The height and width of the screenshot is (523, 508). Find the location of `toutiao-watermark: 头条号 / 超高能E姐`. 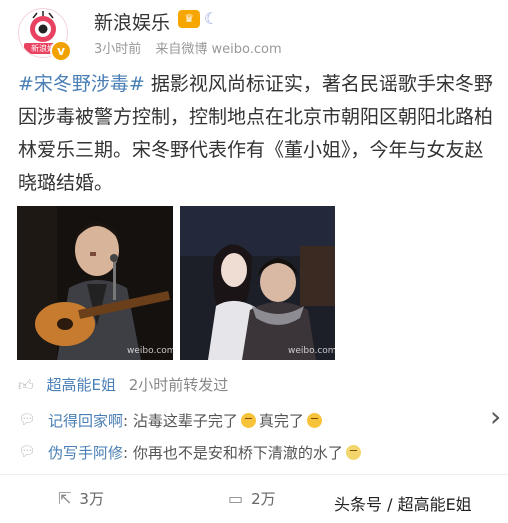

toutiao-watermark: 头条号 / 超高能E姐 is located at coordinates (403, 504).